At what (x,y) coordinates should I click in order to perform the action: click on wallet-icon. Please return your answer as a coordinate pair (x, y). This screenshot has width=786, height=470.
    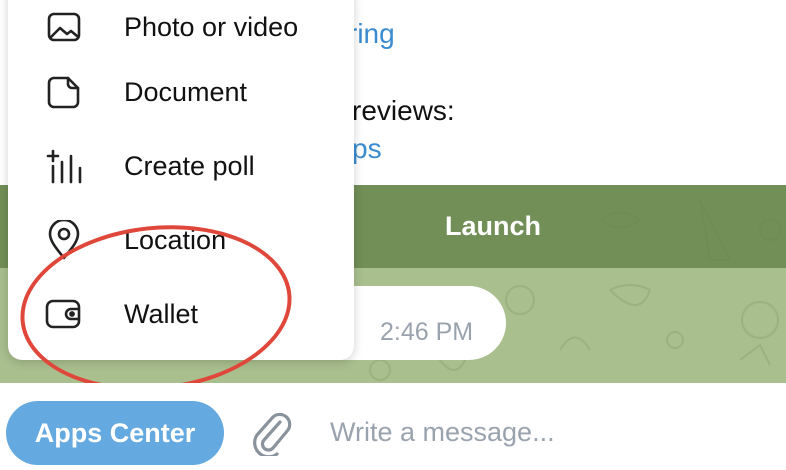
    Looking at the image, I should click on (64, 314).